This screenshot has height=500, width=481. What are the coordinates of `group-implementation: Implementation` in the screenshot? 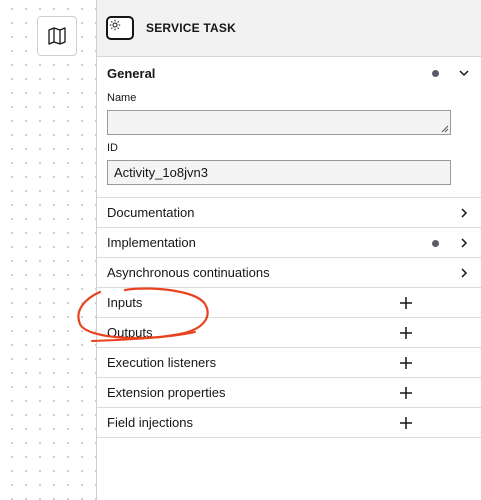 It's located at (289, 243).